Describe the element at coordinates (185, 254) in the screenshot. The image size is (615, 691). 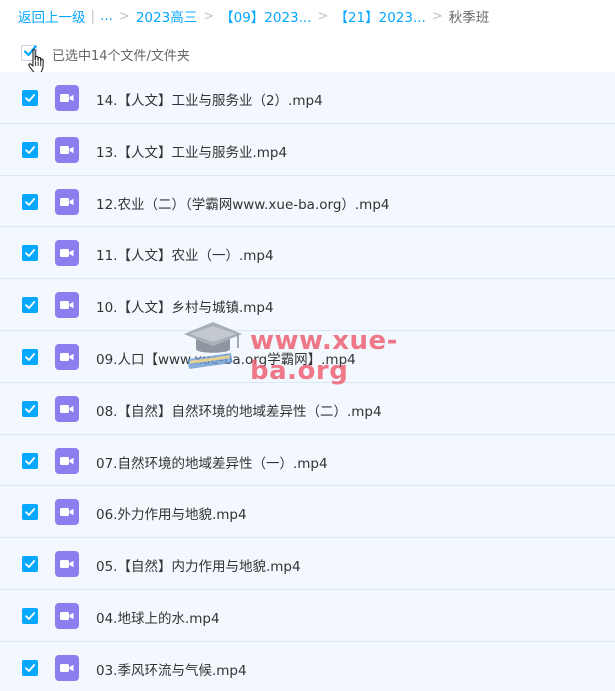
I see `file-name: 11.【人文】农业（一）.mp4` at that location.